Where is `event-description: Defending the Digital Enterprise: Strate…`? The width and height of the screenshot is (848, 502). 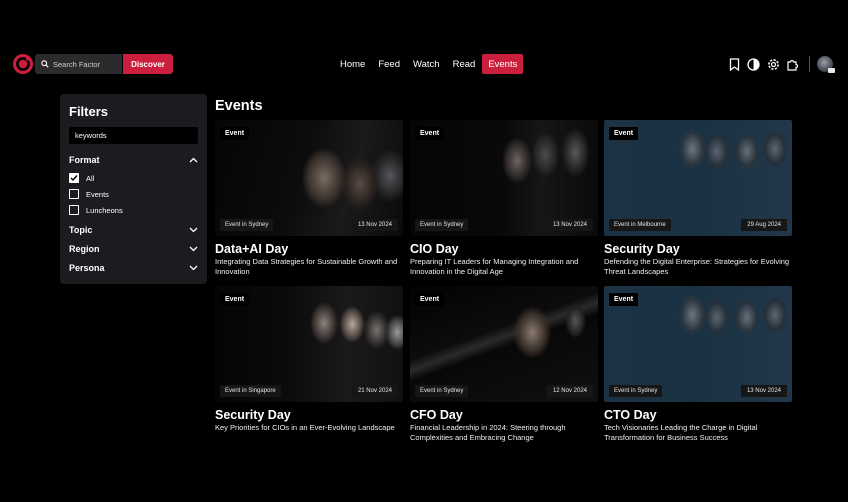
event-description: Defending the Digital Enterprise: Strate… is located at coordinates (697, 266).